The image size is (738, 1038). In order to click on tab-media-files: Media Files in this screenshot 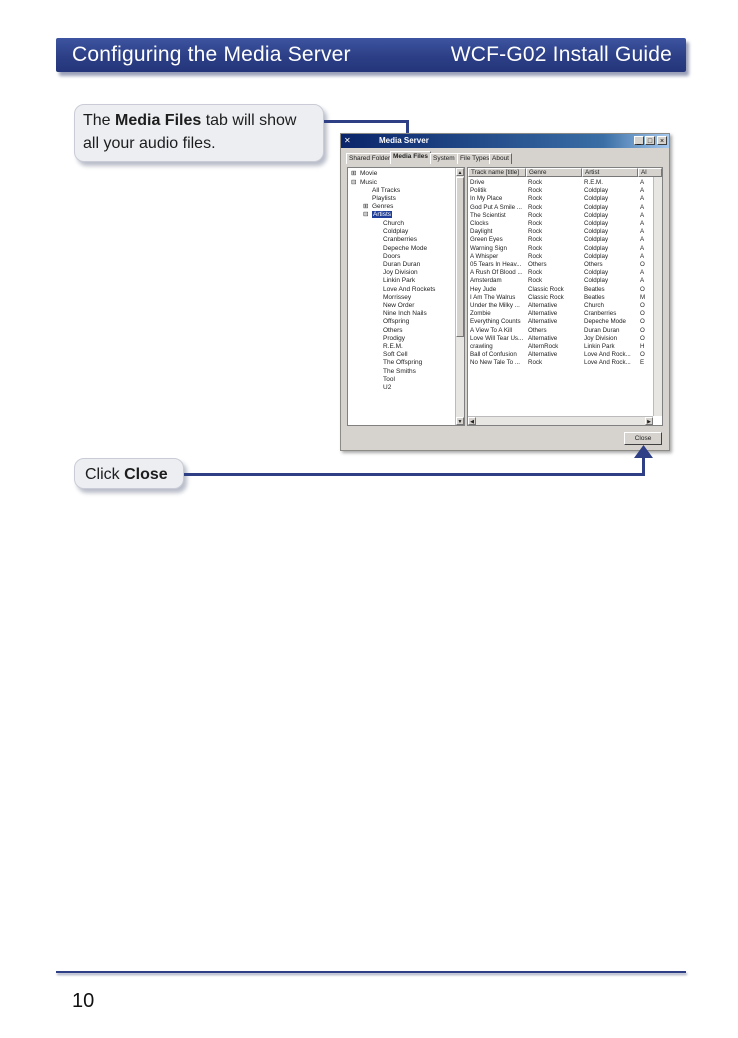, I will do `click(411, 157)`.